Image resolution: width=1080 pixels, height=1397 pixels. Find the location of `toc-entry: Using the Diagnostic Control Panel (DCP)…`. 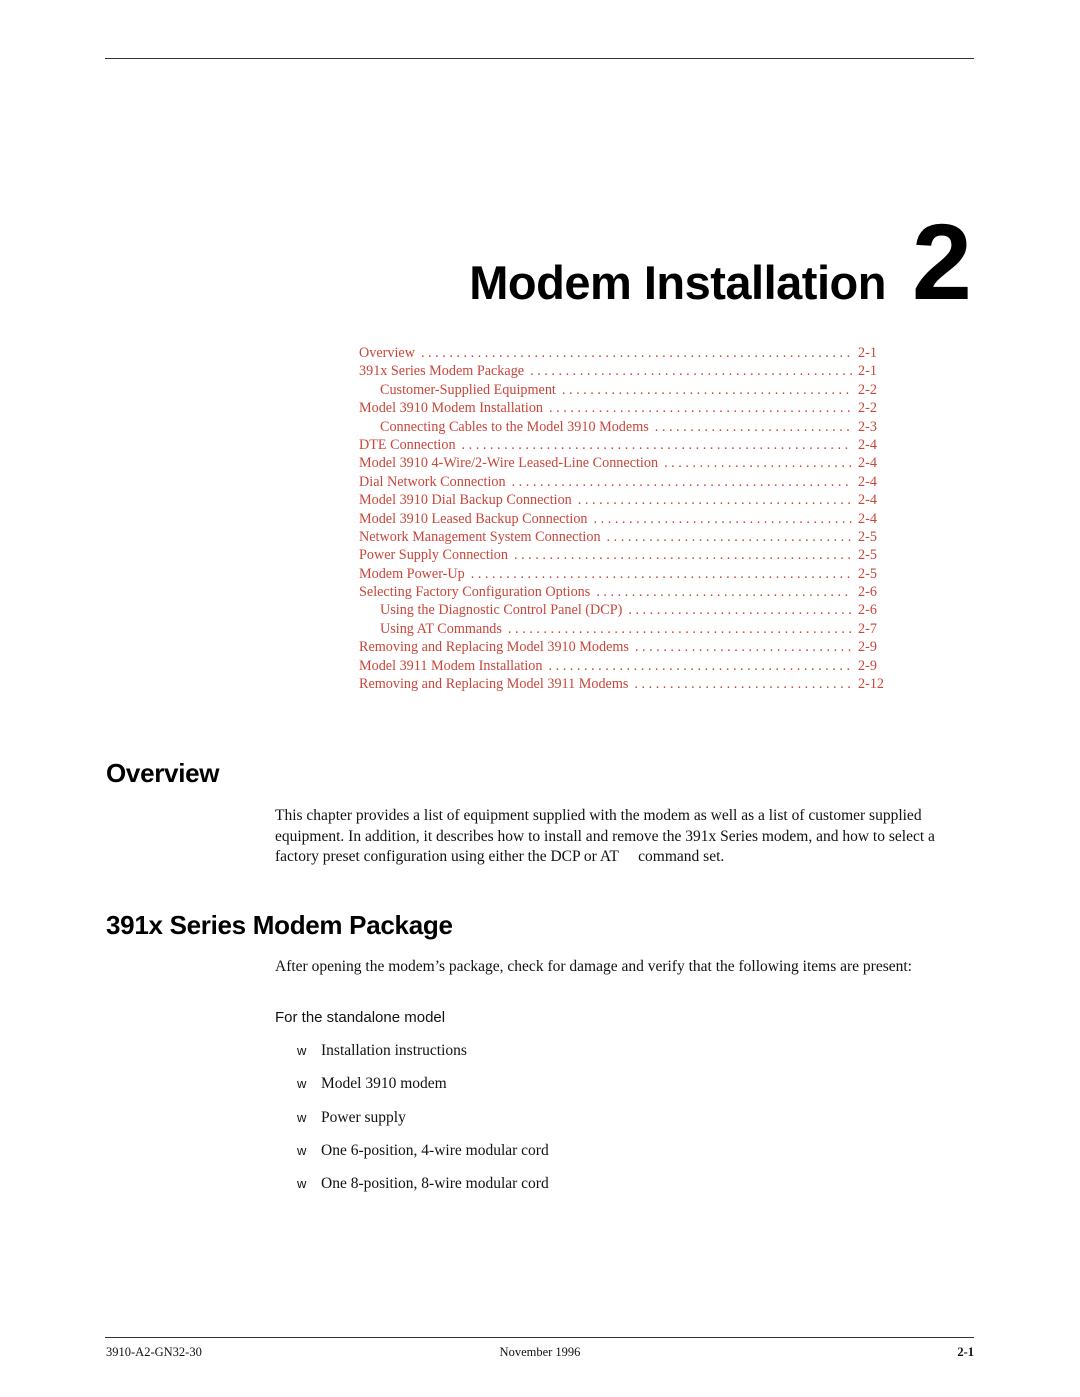

toc-entry: Using the Diagnostic Control Panel (DCP)… is located at coordinates (623, 611).